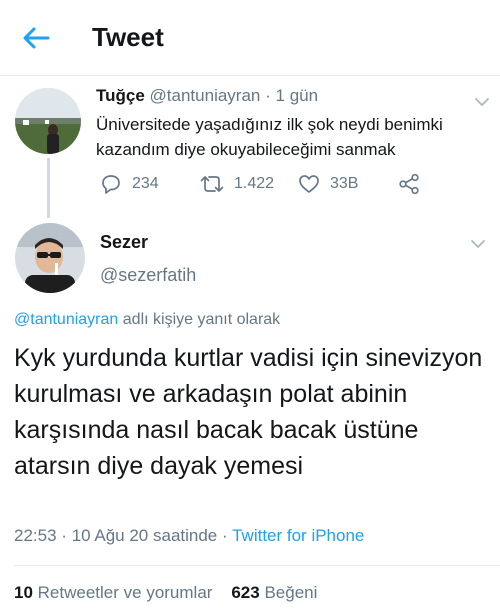 This screenshot has width=500, height=613. Describe the element at coordinates (66, 319) in the screenshot. I see `reply-to-mention: @tantuniayran` at that location.